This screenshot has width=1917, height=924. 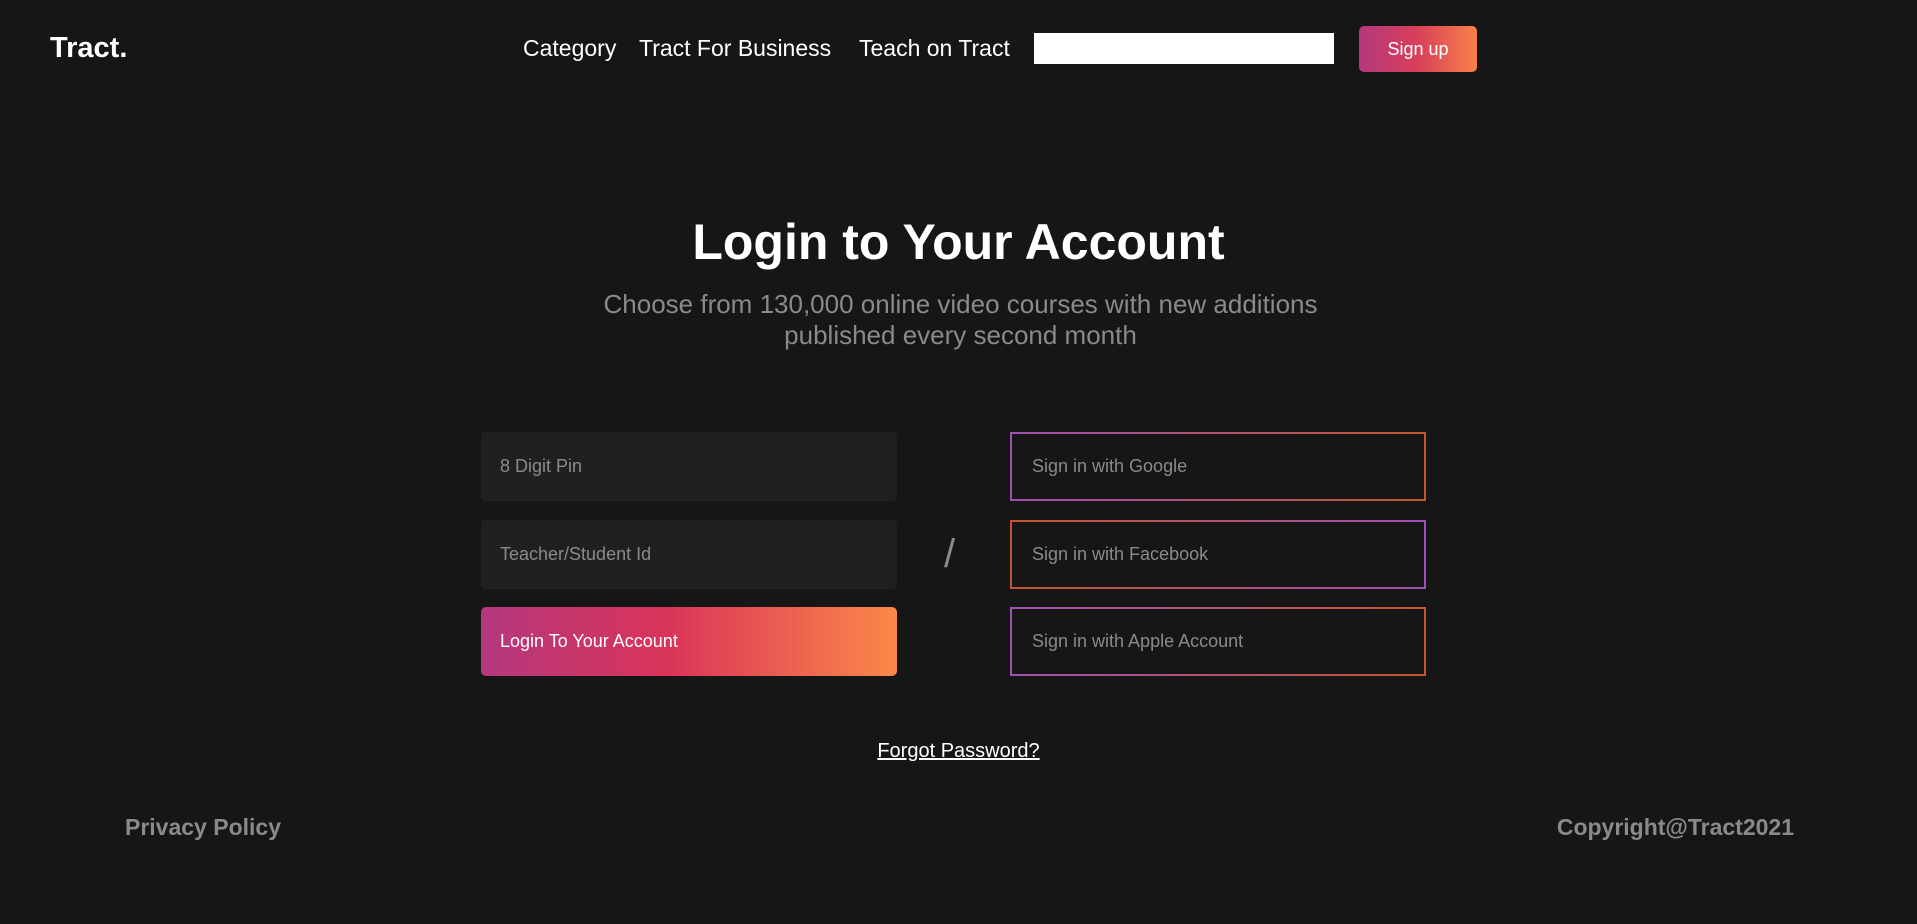 What do you see at coordinates (689, 466) in the screenshot?
I see `pin-input` at bounding box center [689, 466].